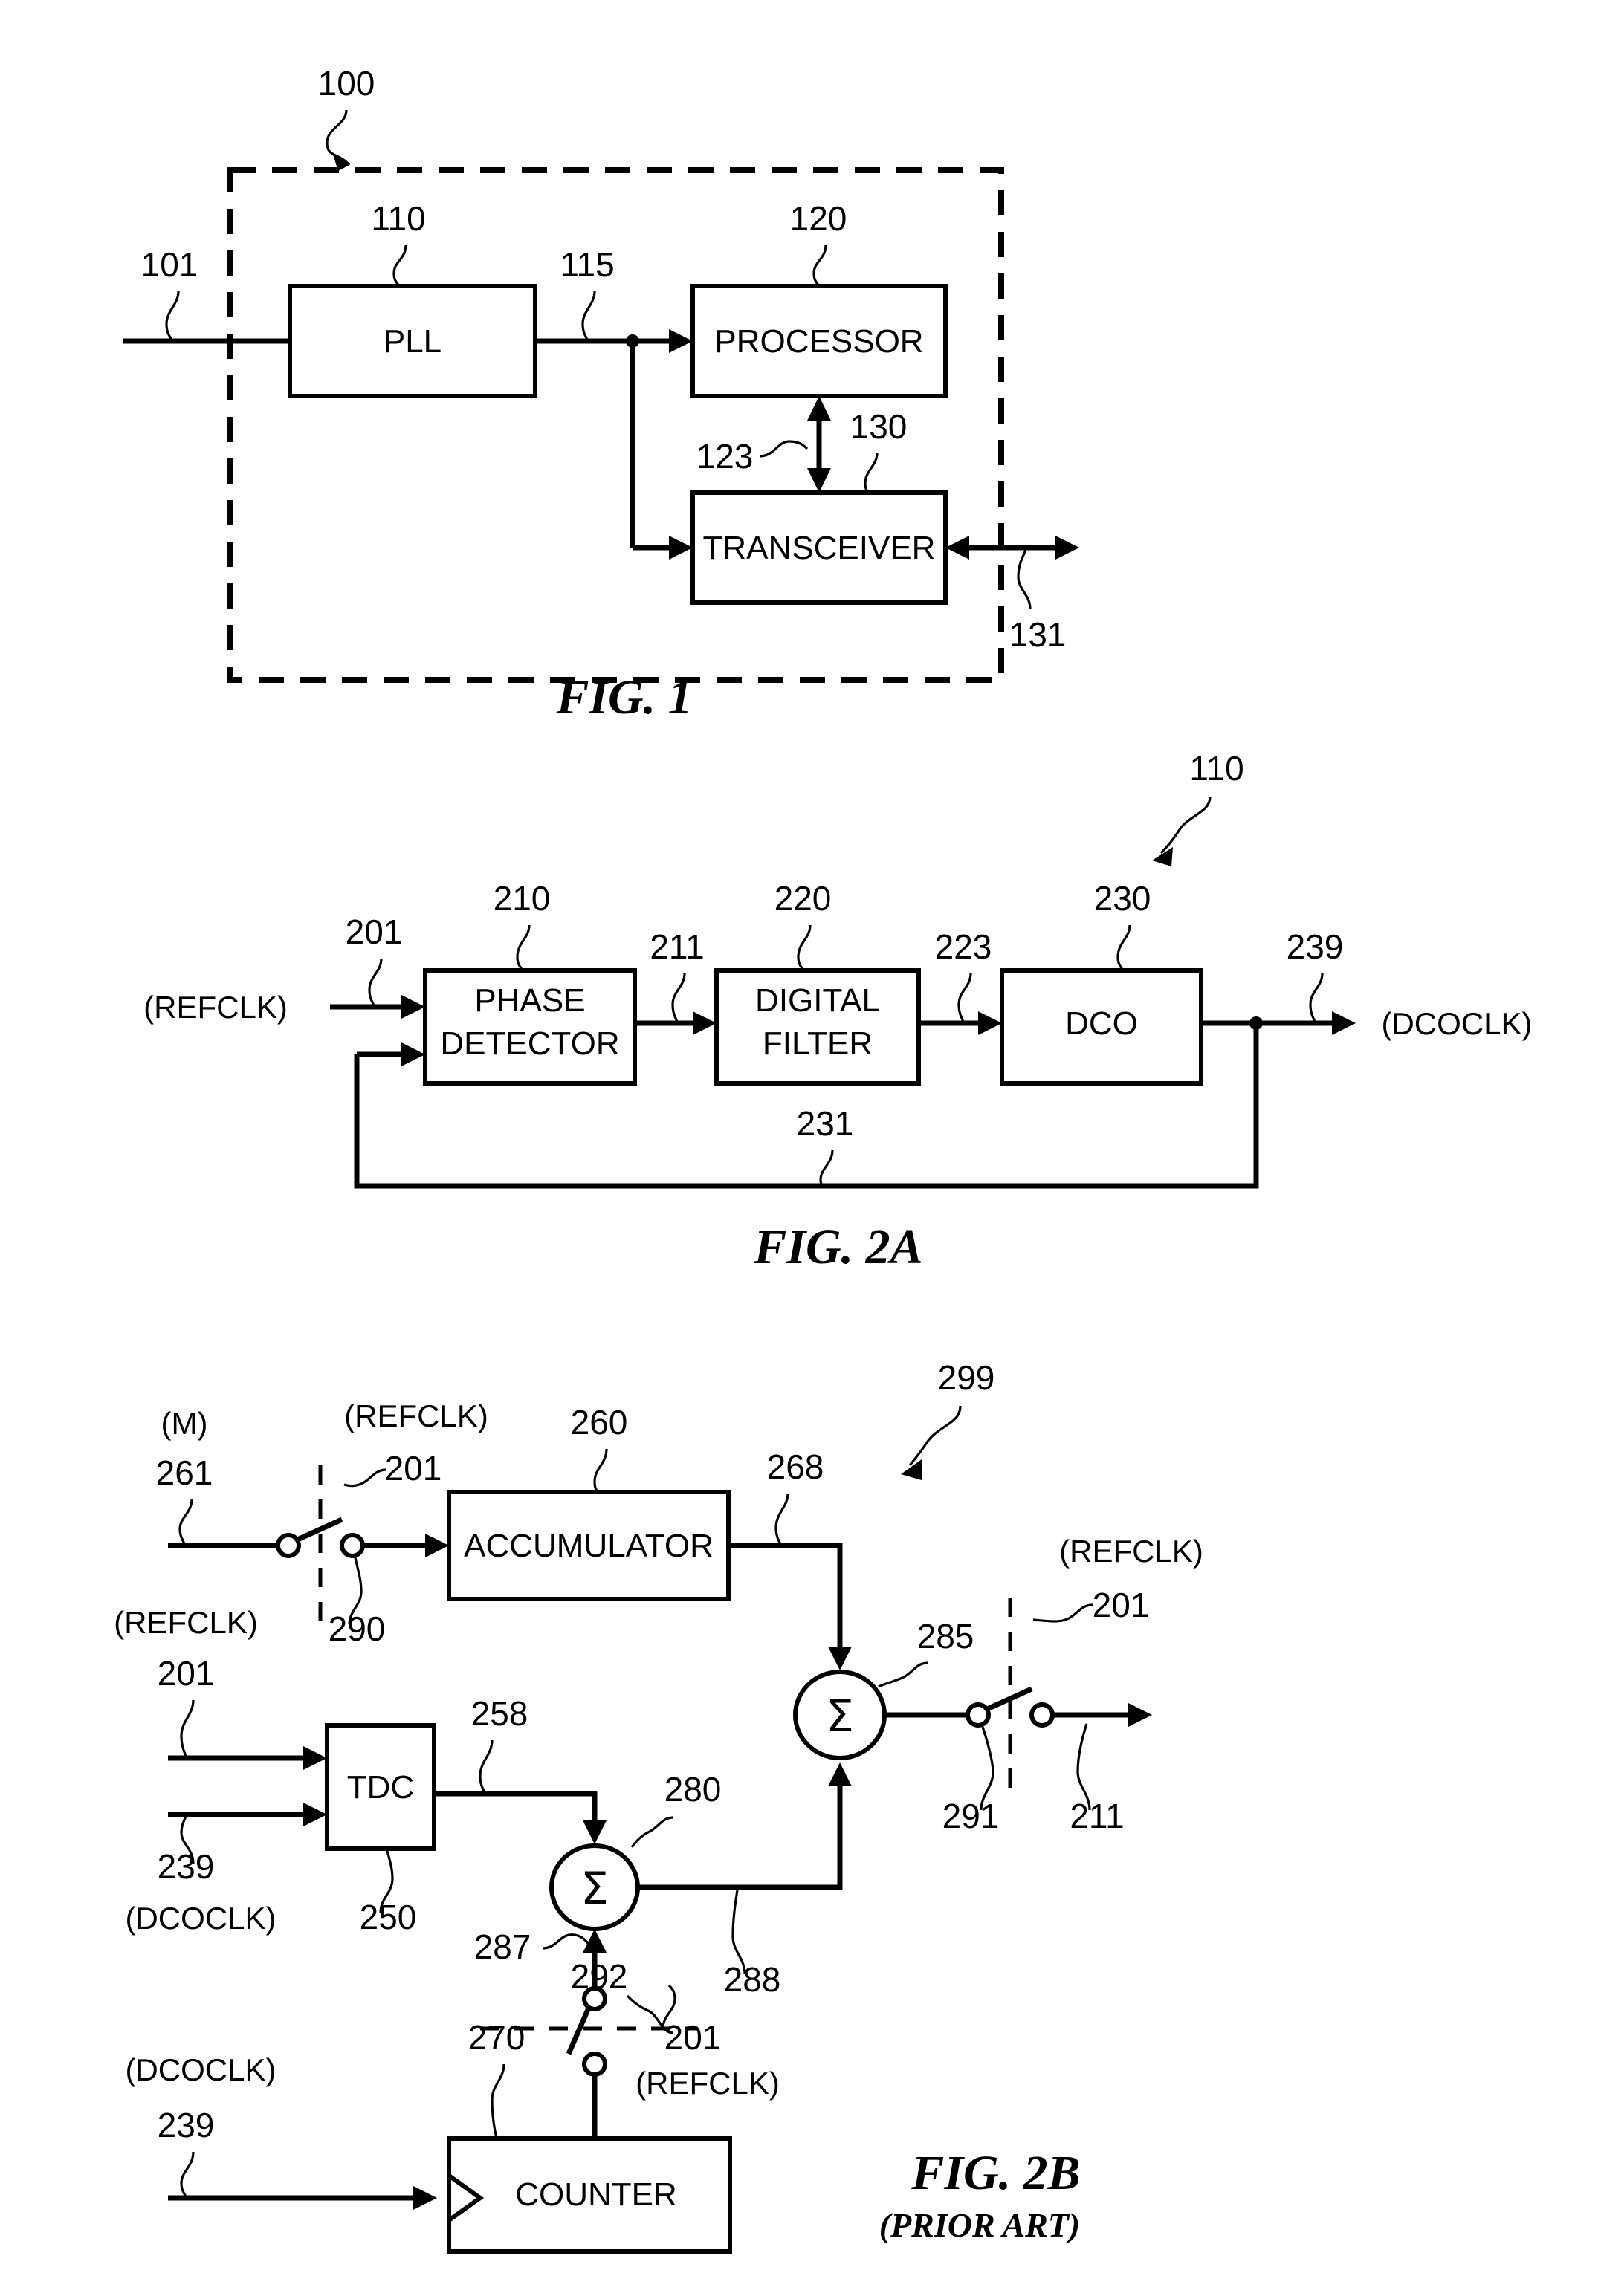  I want to click on switch-290-clock-label: (REFCLK), so click(416, 1415).